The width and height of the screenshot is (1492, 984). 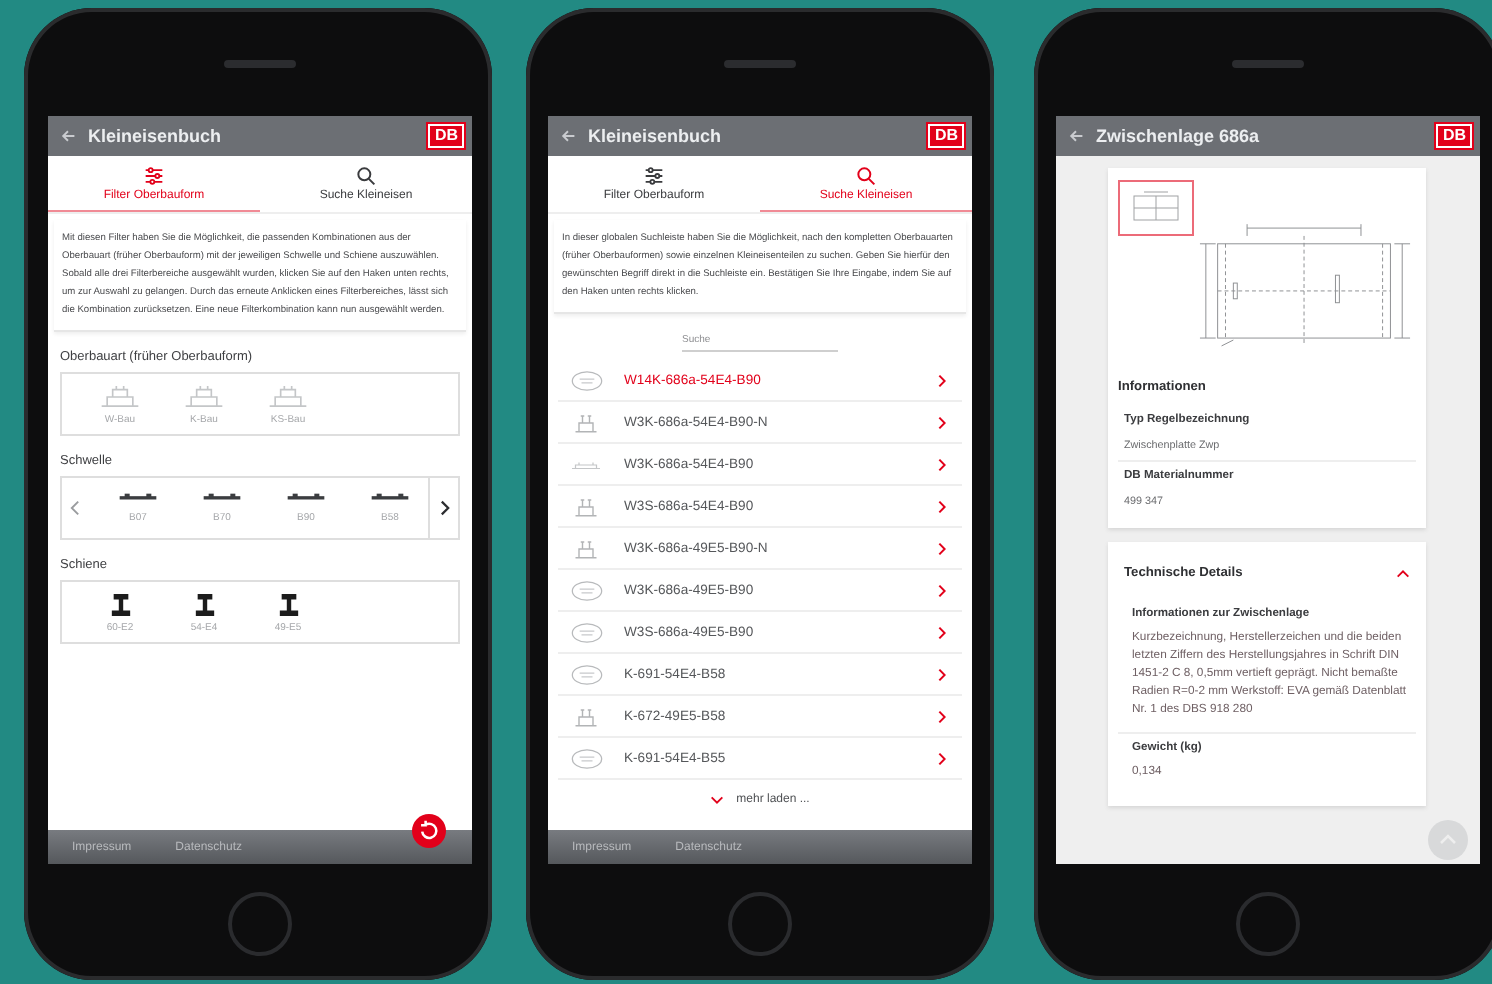 I want to click on chevron-down-icon, so click(x=717, y=800).